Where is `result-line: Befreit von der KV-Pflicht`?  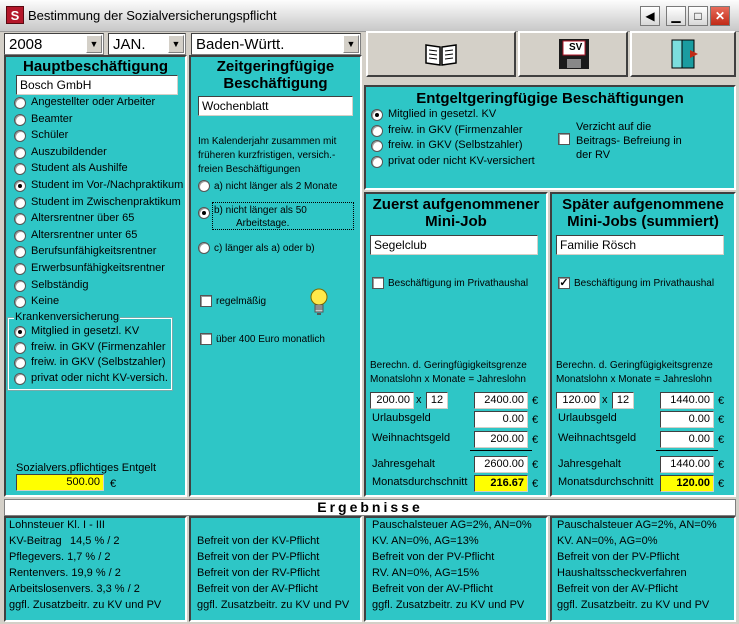
result-line: Befreit von der KV-Pflicht is located at coordinates (258, 541).